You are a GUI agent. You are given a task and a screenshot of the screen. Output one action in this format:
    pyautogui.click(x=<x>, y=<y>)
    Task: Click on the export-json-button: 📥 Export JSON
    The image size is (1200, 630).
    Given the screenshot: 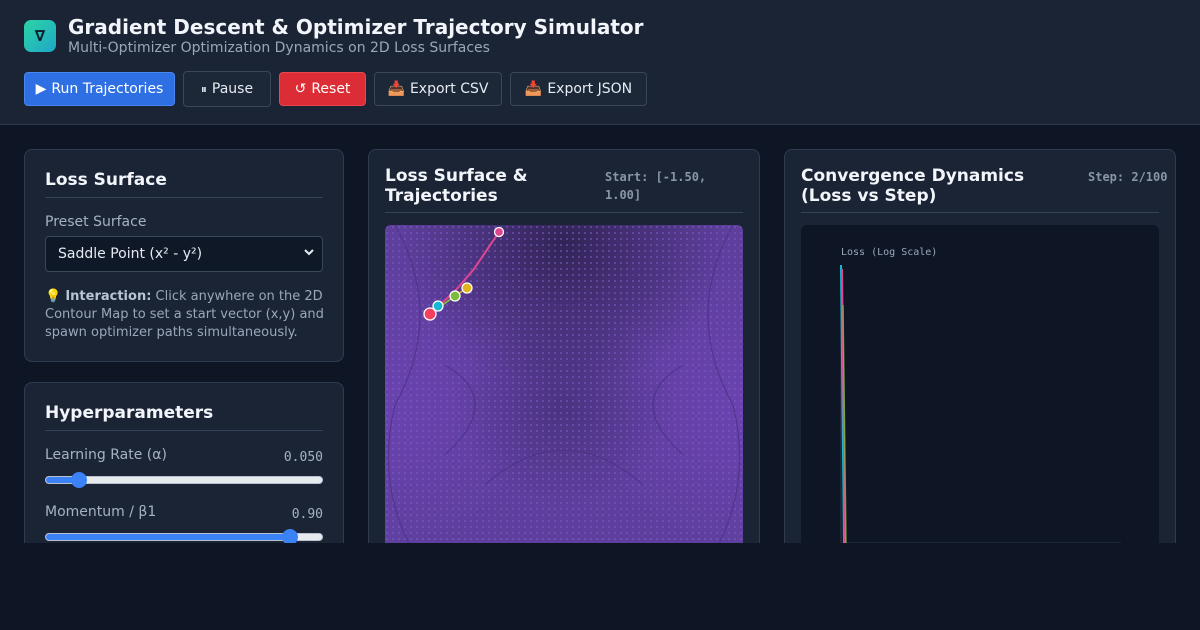 What is the action you would take?
    pyautogui.click(x=578, y=89)
    